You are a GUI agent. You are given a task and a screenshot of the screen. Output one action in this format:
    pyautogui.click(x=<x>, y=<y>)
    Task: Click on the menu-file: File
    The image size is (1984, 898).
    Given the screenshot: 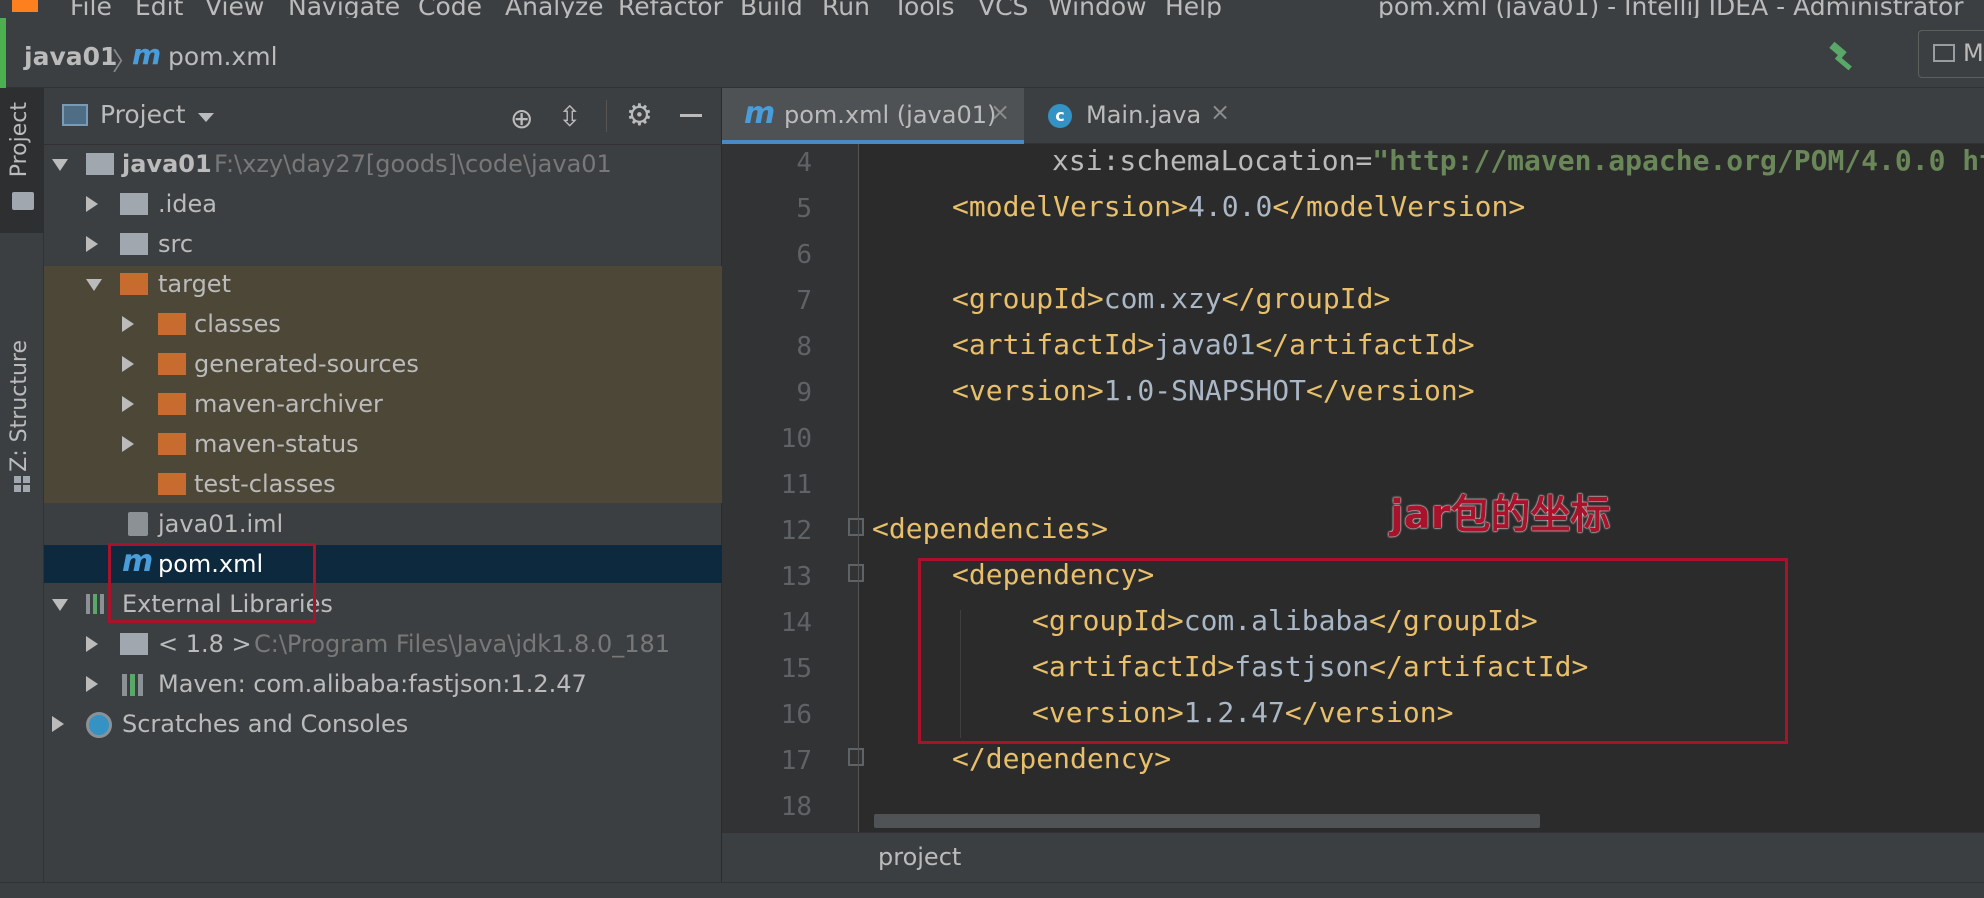 What is the action you would take?
    pyautogui.click(x=91, y=9)
    